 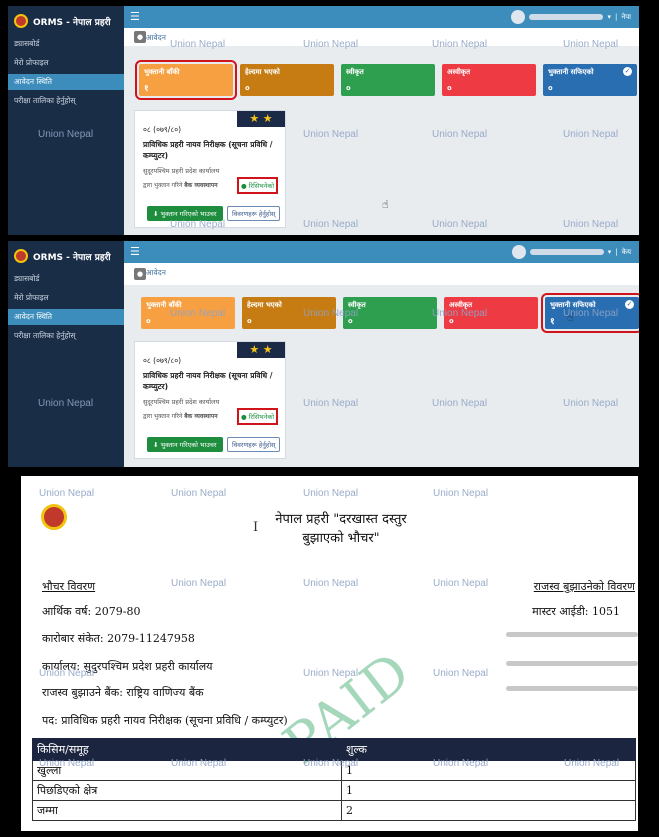 I want to click on card-approved: स्वीकृत ०, so click(x=388, y=80).